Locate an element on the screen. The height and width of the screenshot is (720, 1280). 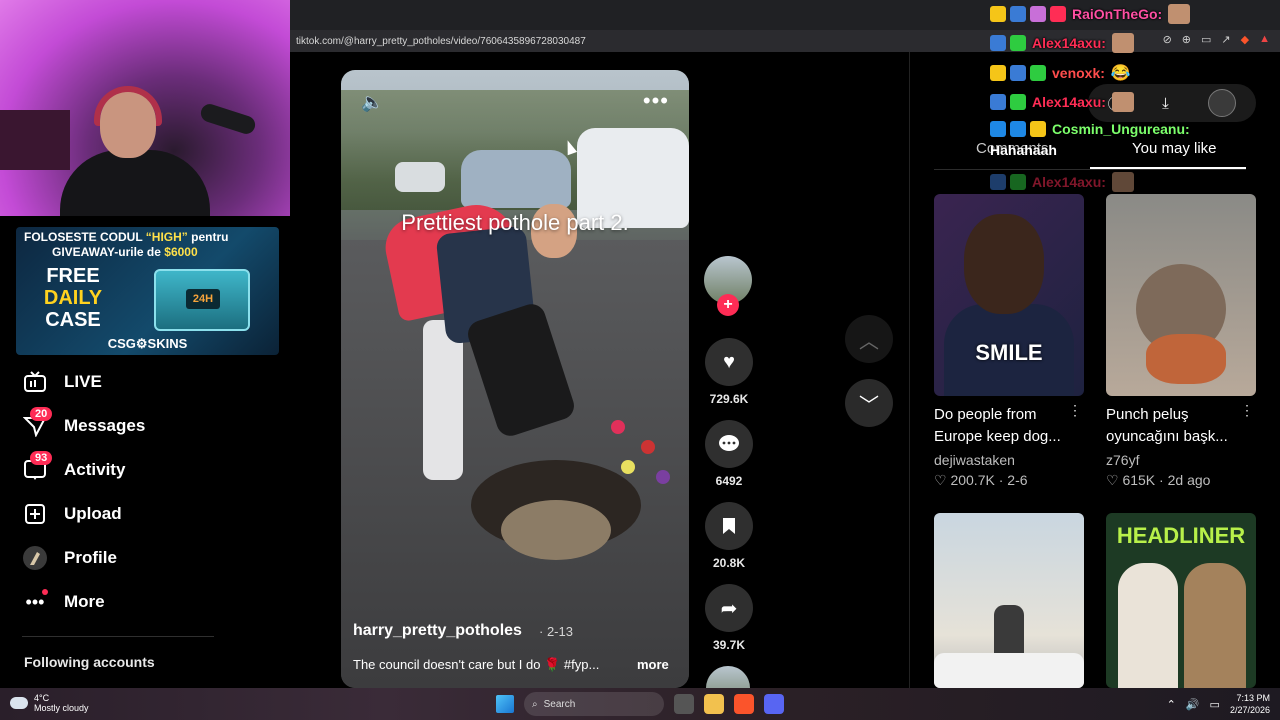
profile-avatar-icon is located at coordinates (35, 558).